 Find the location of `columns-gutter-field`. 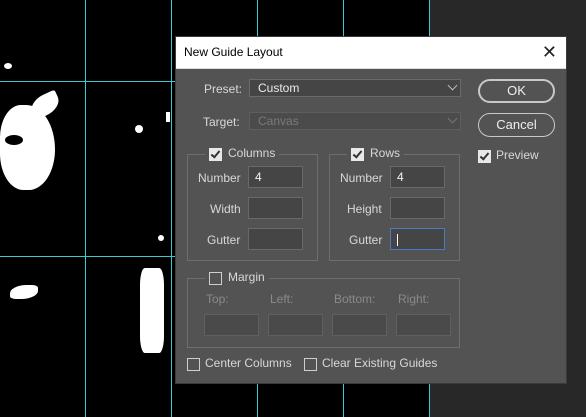

columns-gutter-field is located at coordinates (275, 239).